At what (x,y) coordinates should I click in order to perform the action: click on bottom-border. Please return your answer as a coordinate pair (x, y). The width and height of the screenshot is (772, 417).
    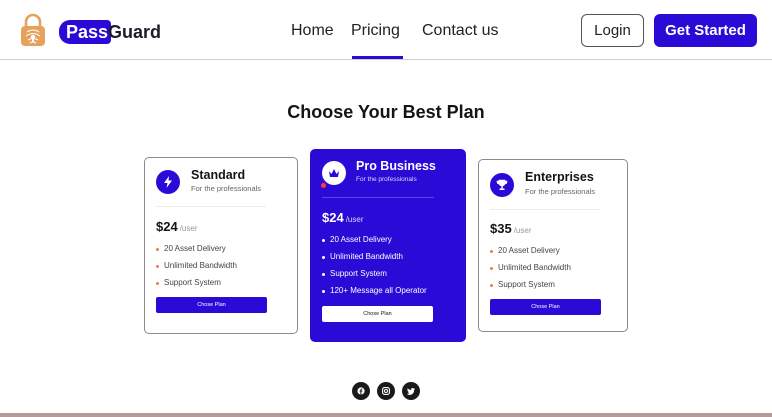
    Looking at the image, I should click on (386, 415).